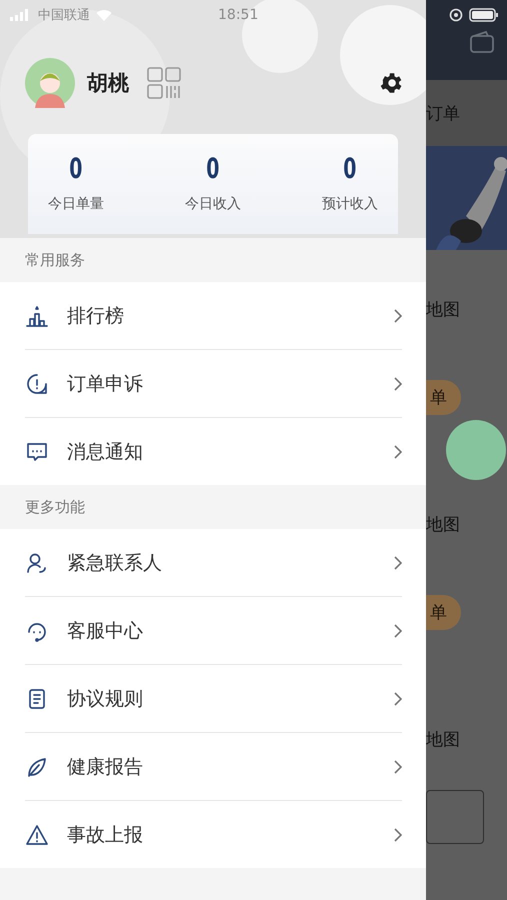 The image size is (507, 900). Describe the element at coordinates (96, 316) in the screenshot. I see `menu-label: 排行榜` at that location.